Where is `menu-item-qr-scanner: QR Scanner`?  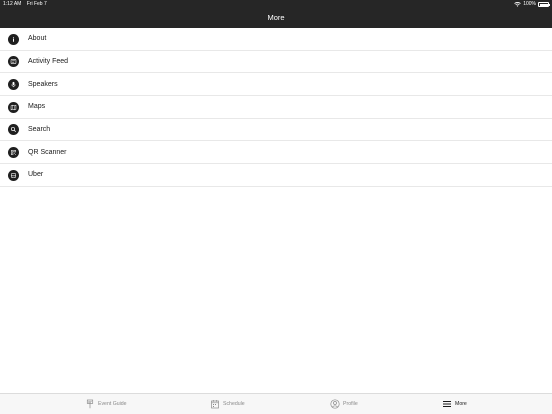 menu-item-qr-scanner: QR Scanner is located at coordinates (276, 153).